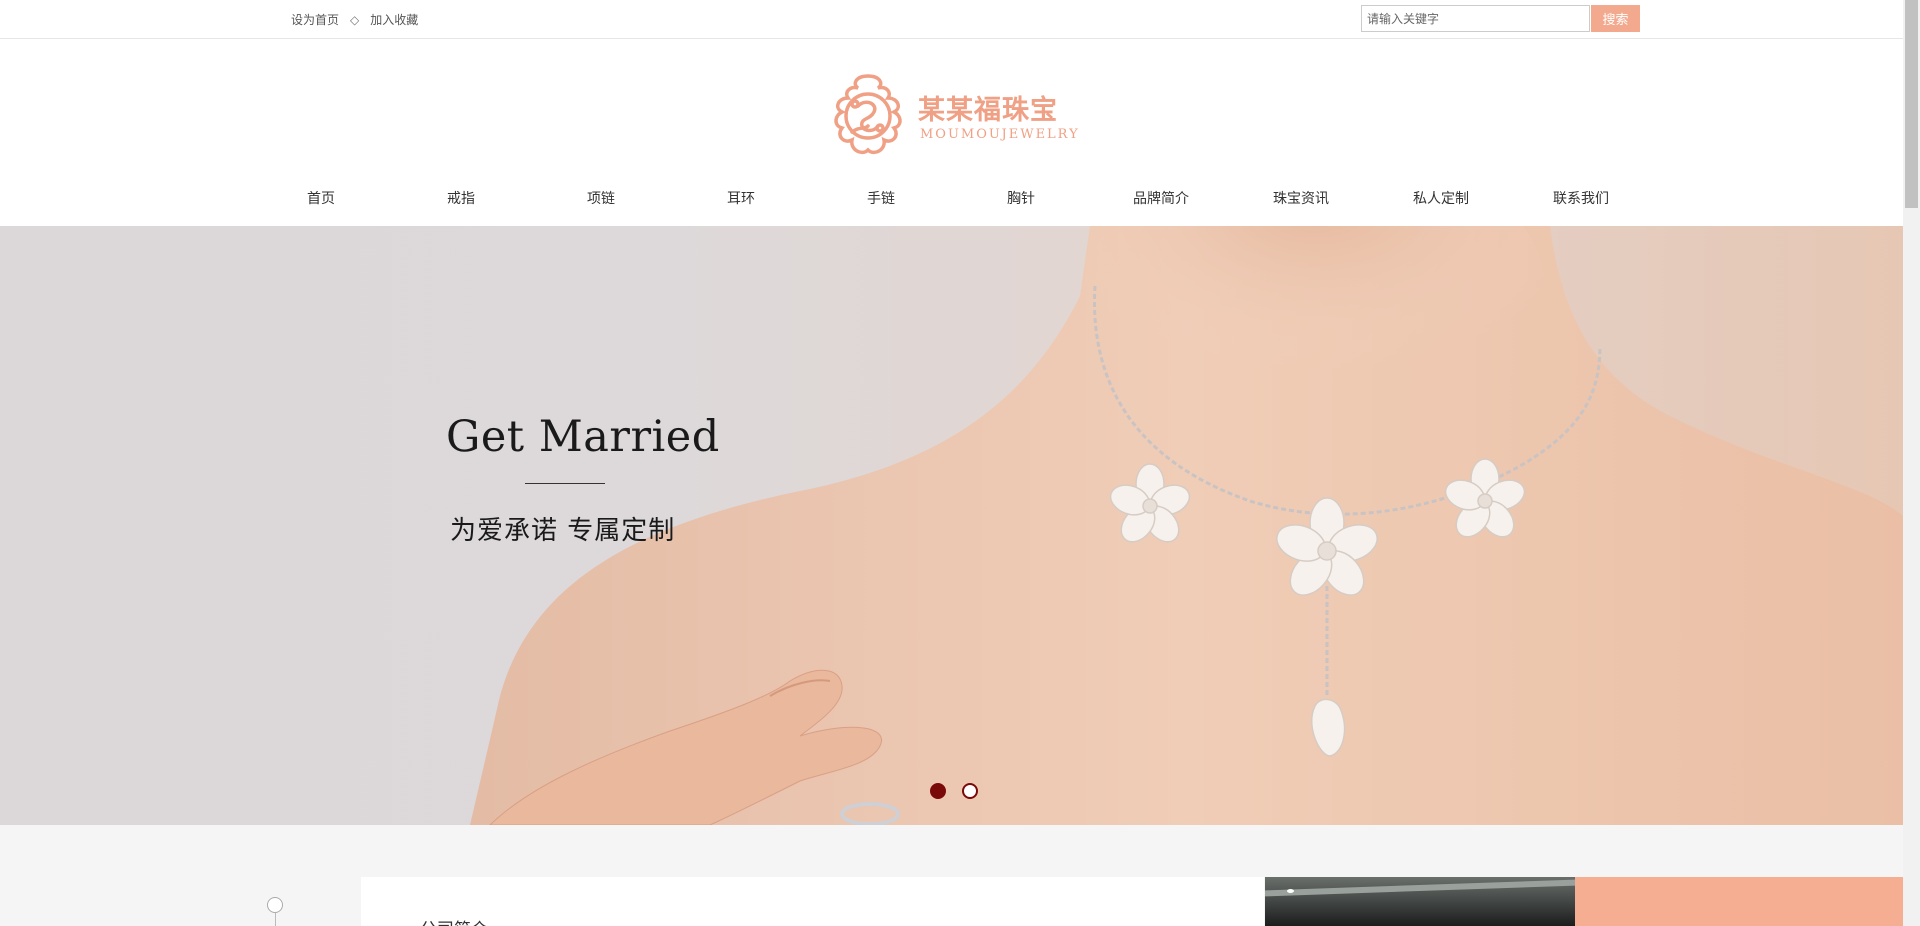  What do you see at coordinates (1911, 463) in the screenshot?
I see `page-scrollbar` at bounding box center [1911, 463].